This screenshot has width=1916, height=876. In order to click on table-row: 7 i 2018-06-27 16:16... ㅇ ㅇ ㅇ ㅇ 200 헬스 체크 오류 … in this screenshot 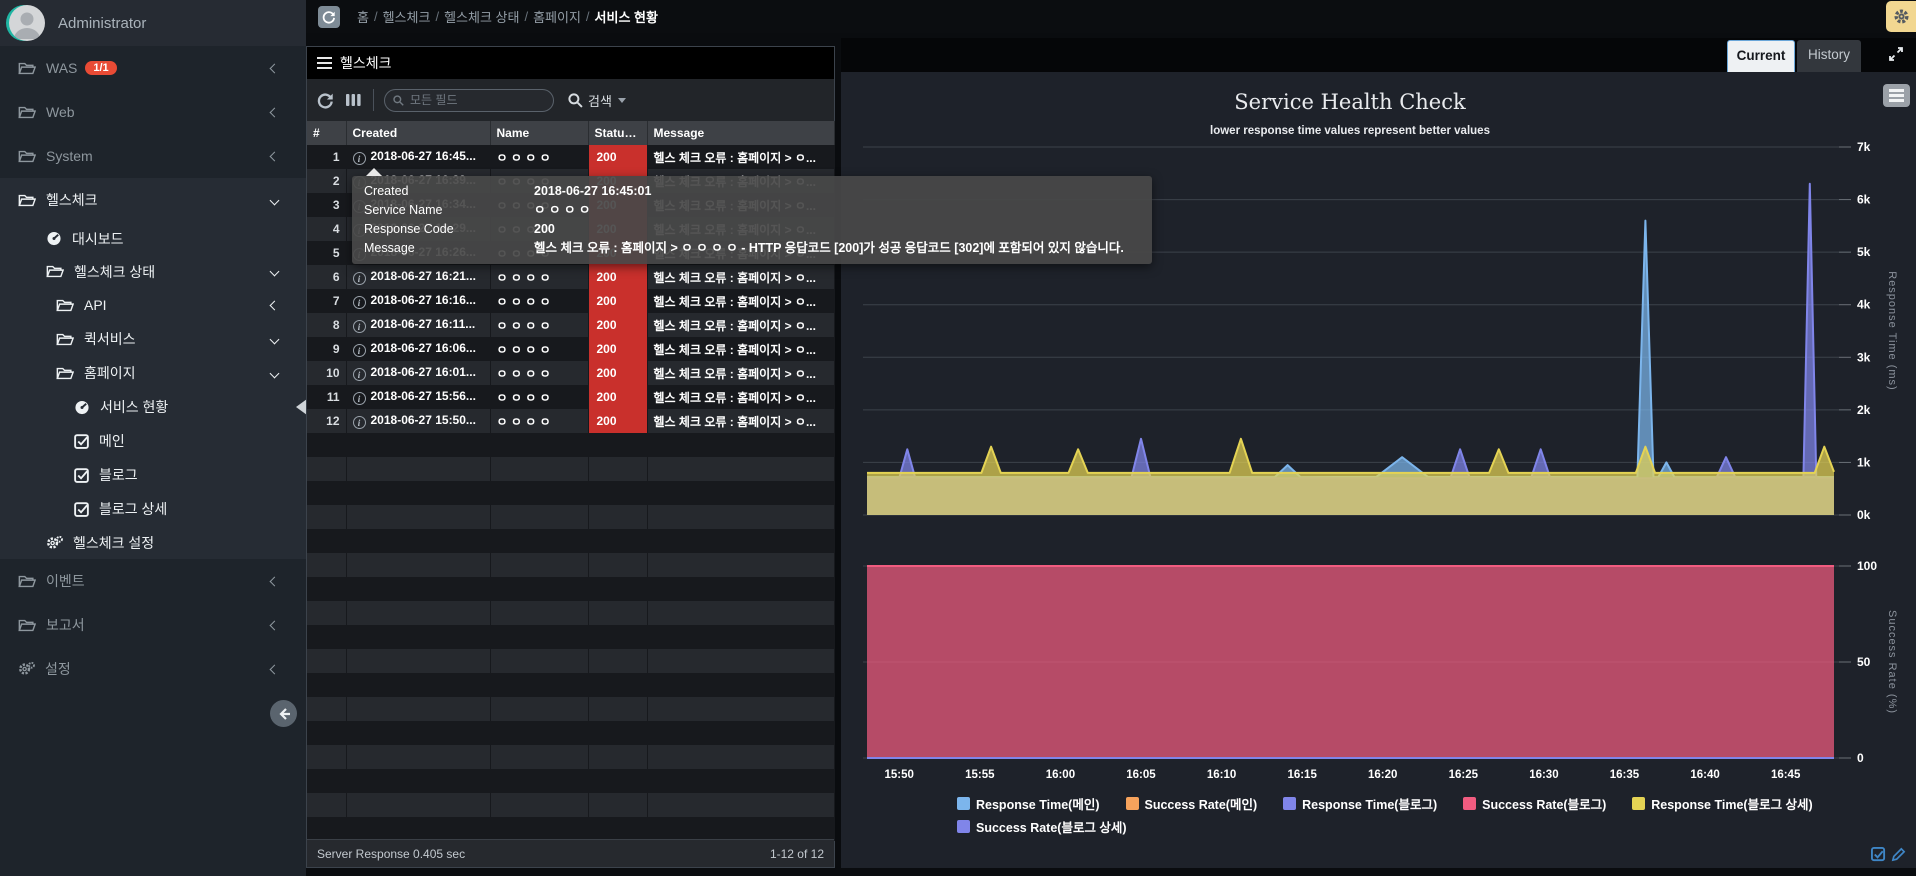, I will do `click(571, 301)`.